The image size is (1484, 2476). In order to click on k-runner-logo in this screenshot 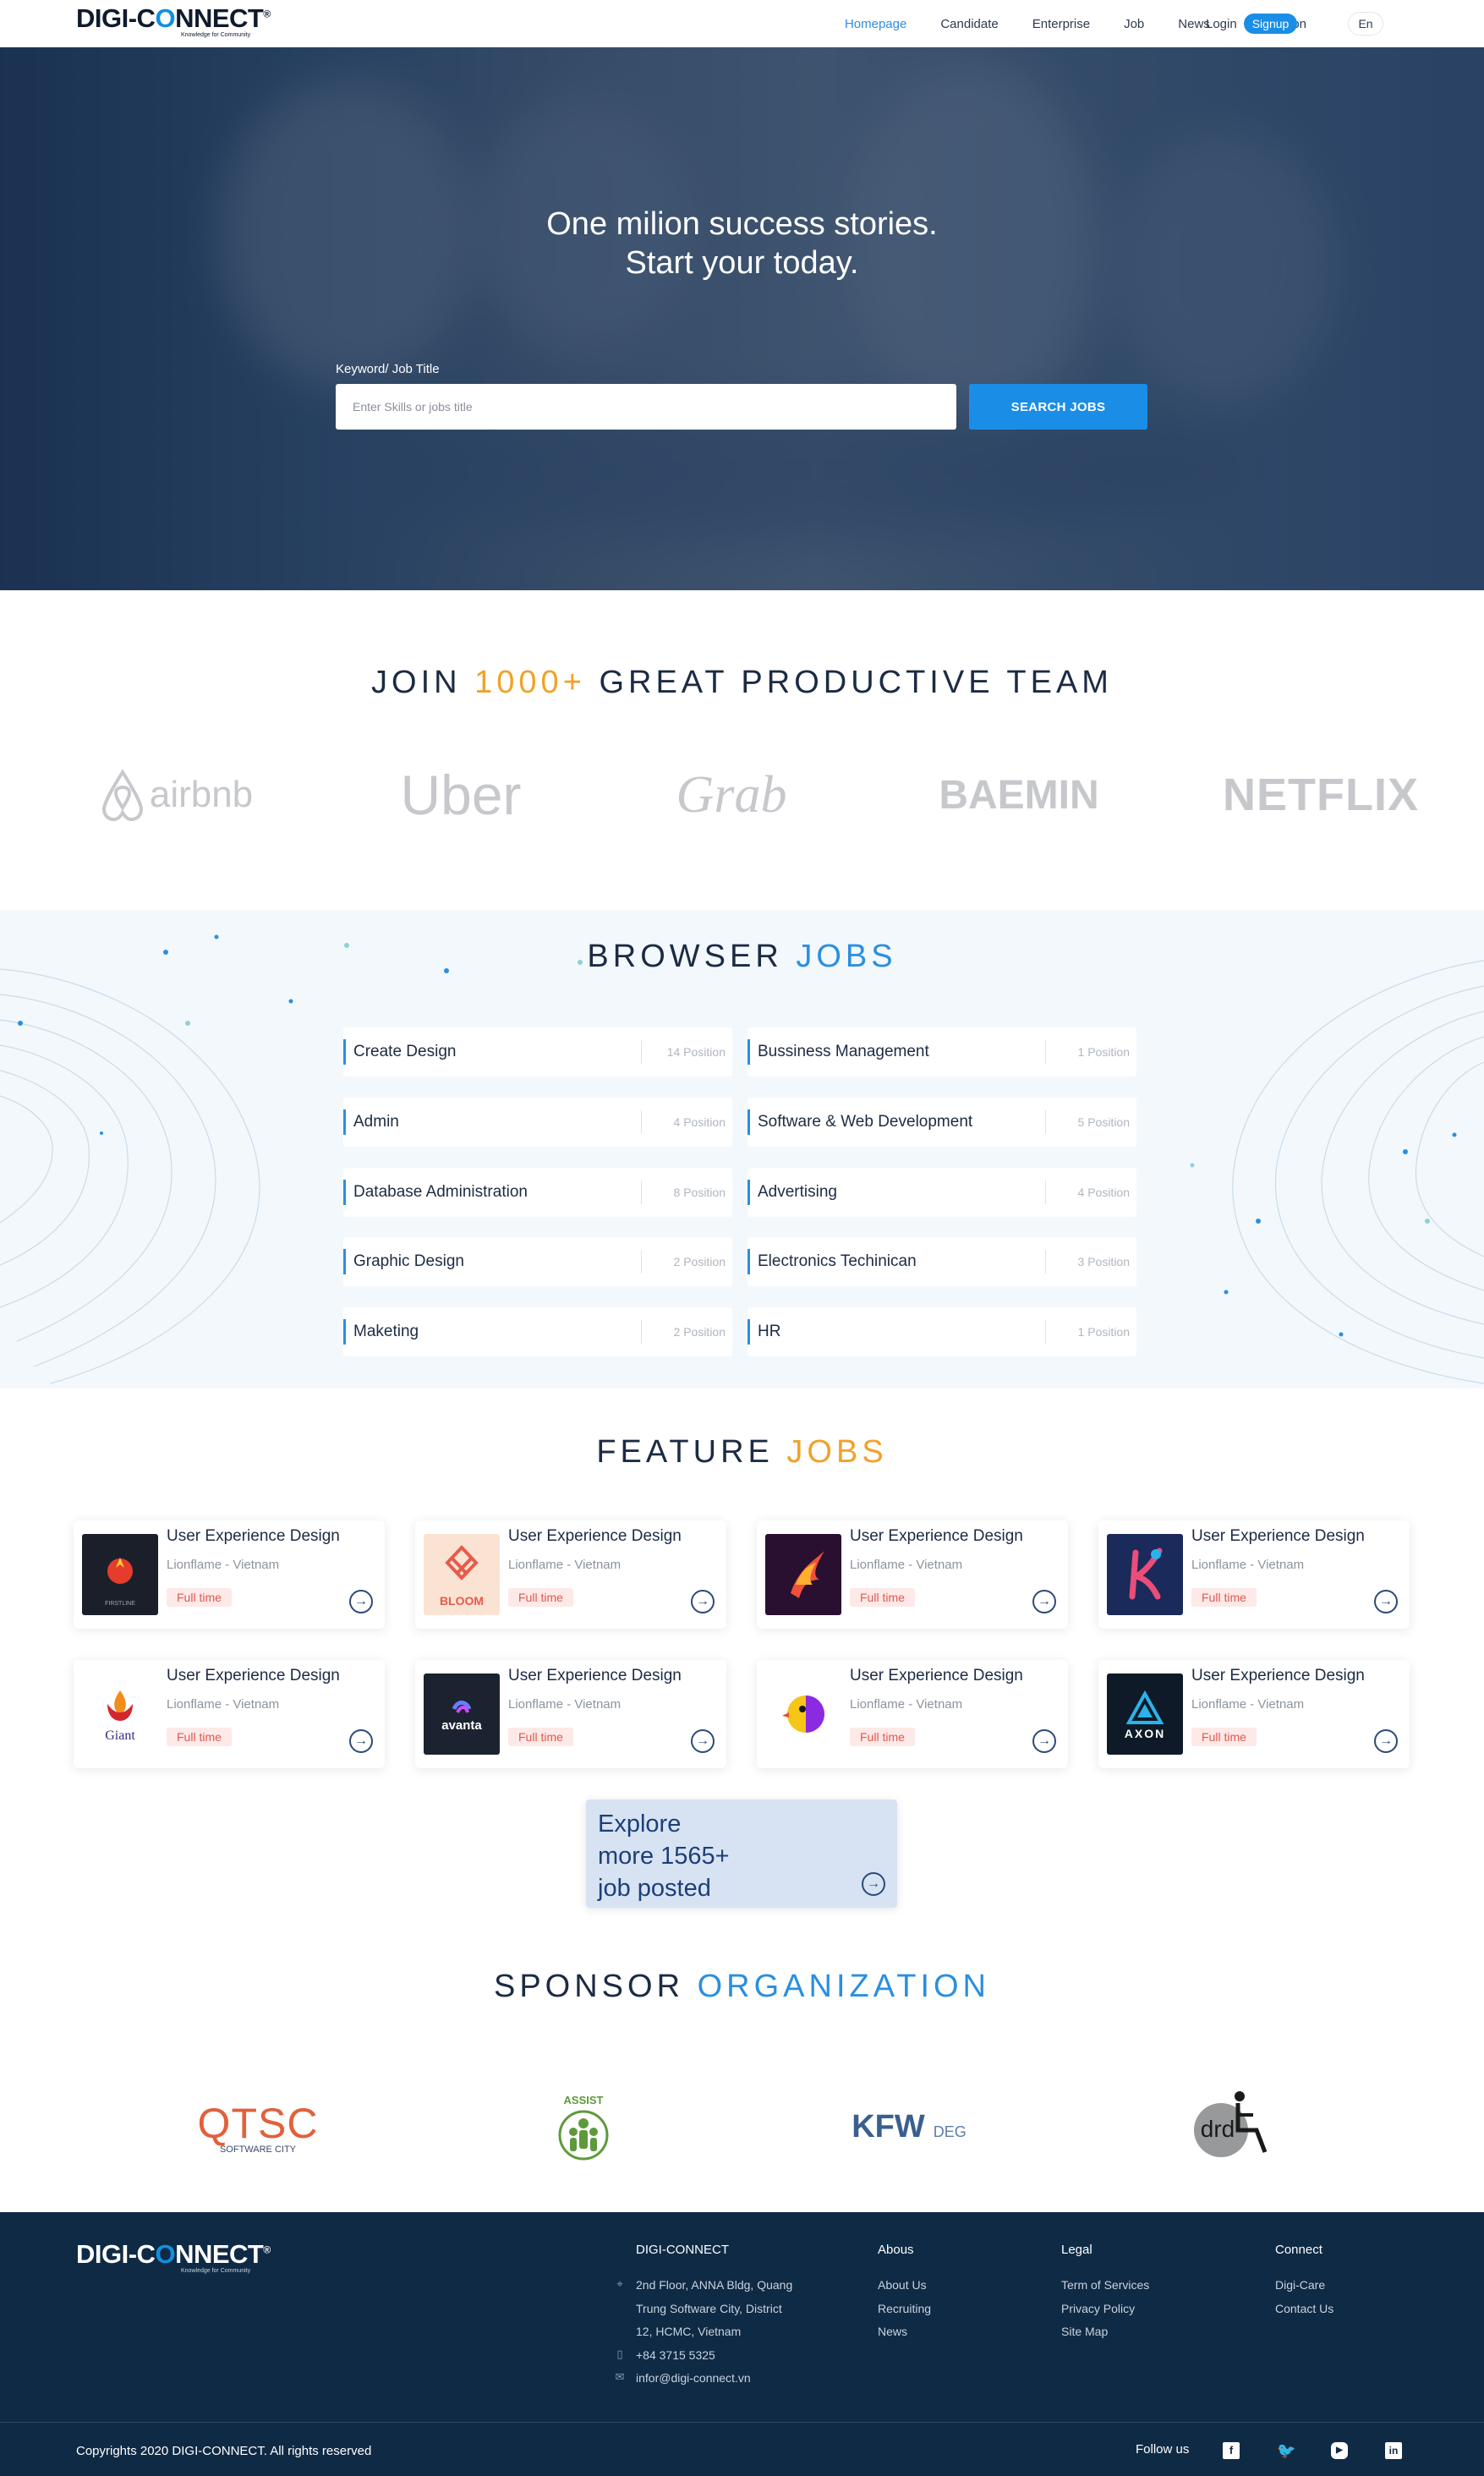, I will do `click(1145, 1574)`.